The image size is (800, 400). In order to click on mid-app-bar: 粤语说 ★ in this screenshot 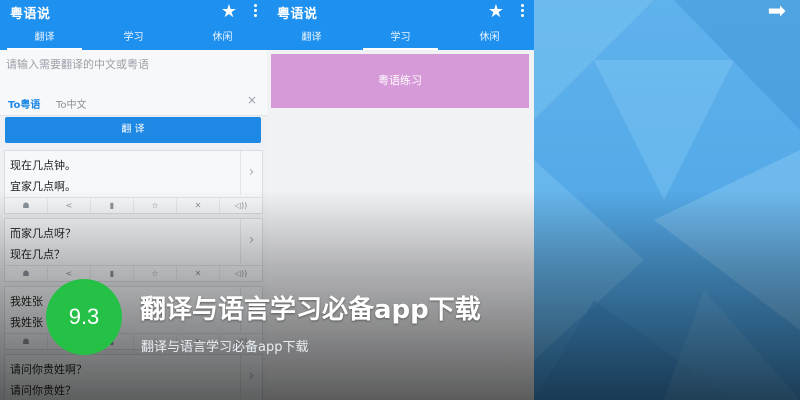, I will do `click(400, 13)`.